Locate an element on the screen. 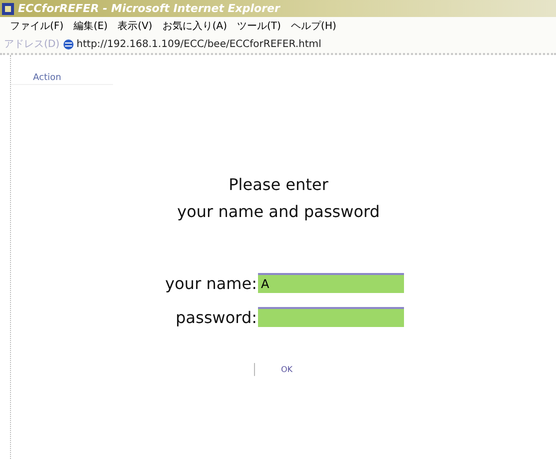 Image resolution: width=556 pixels, height=459 pixels. field-label: your name: is located at coordinates (210, 283).